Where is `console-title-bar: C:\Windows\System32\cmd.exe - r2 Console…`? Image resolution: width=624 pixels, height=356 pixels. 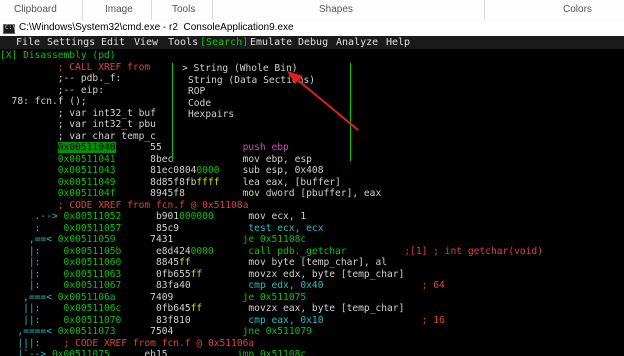
console-title-bar: C:\Windows\System32\cmd.exe - r2 Console… is located at coordinates (312, 29).